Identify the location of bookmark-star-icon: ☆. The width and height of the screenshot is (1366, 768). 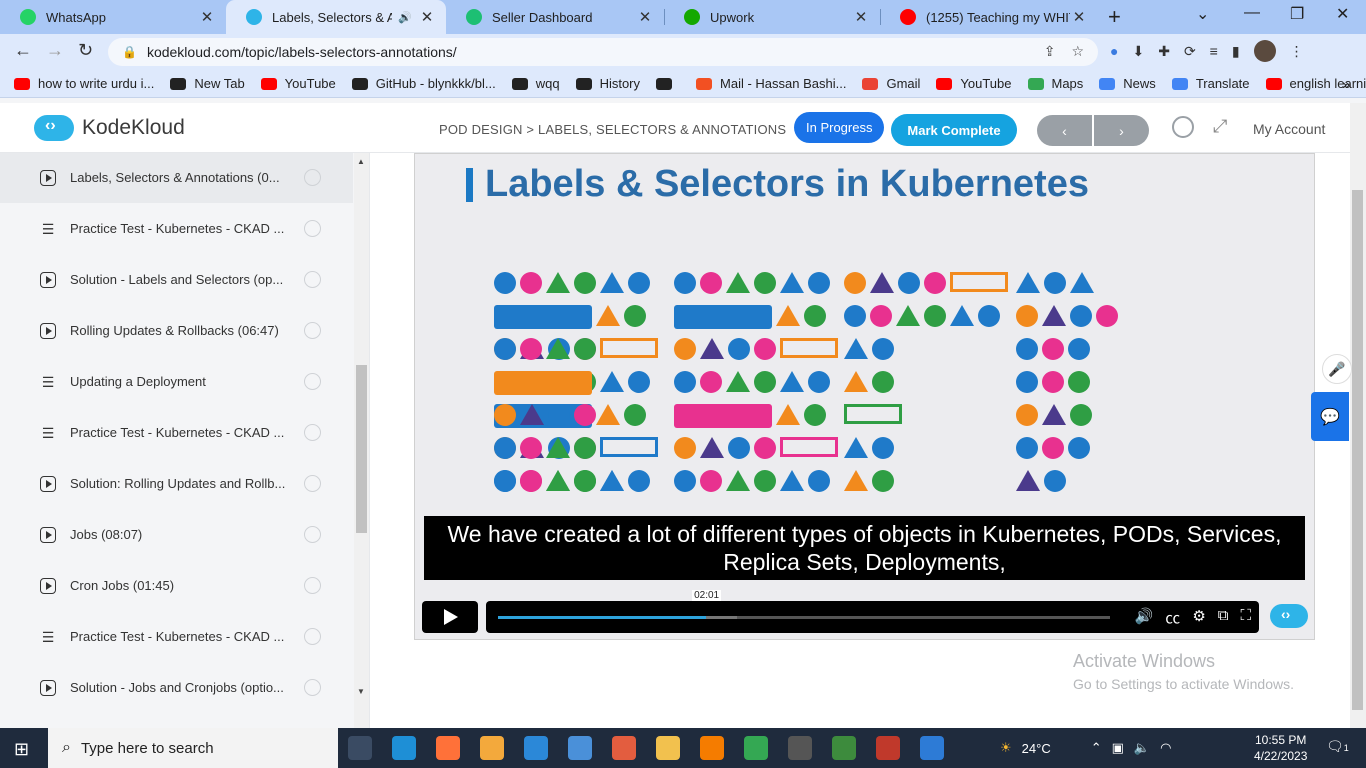
(1077, 51).